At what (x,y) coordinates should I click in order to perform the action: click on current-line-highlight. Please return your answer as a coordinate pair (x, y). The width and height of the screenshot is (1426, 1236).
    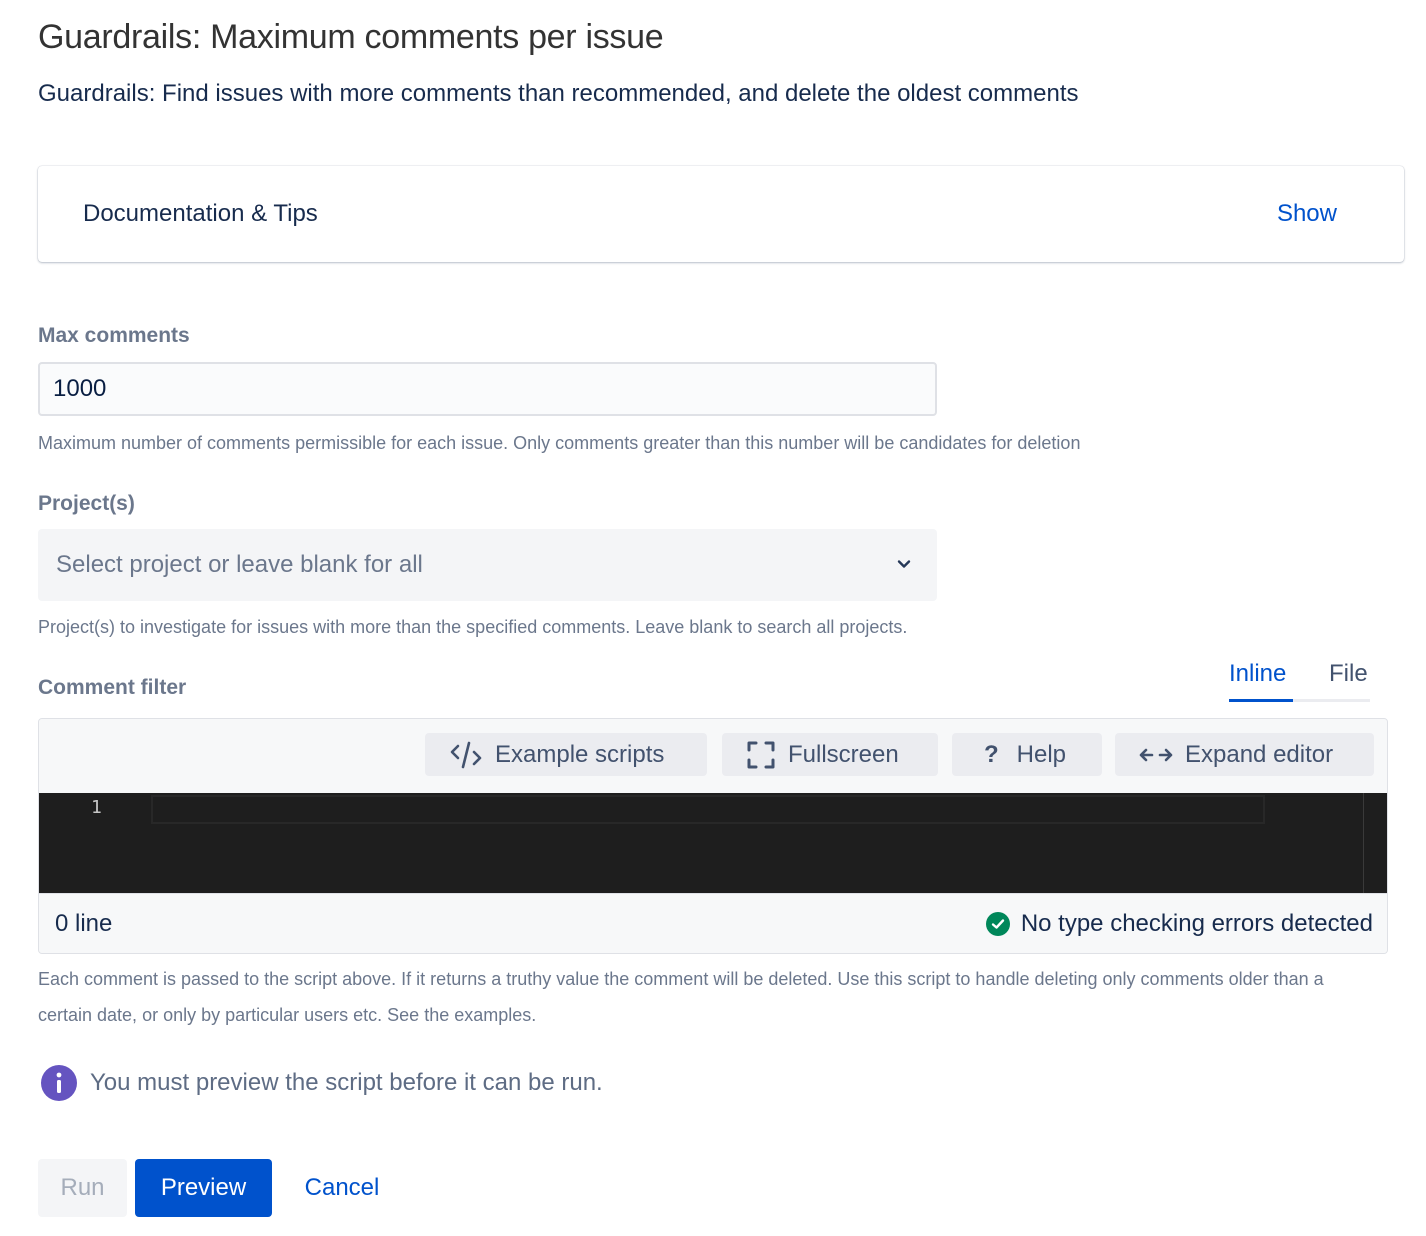
    Looking at the image, I should click on (708, 809).